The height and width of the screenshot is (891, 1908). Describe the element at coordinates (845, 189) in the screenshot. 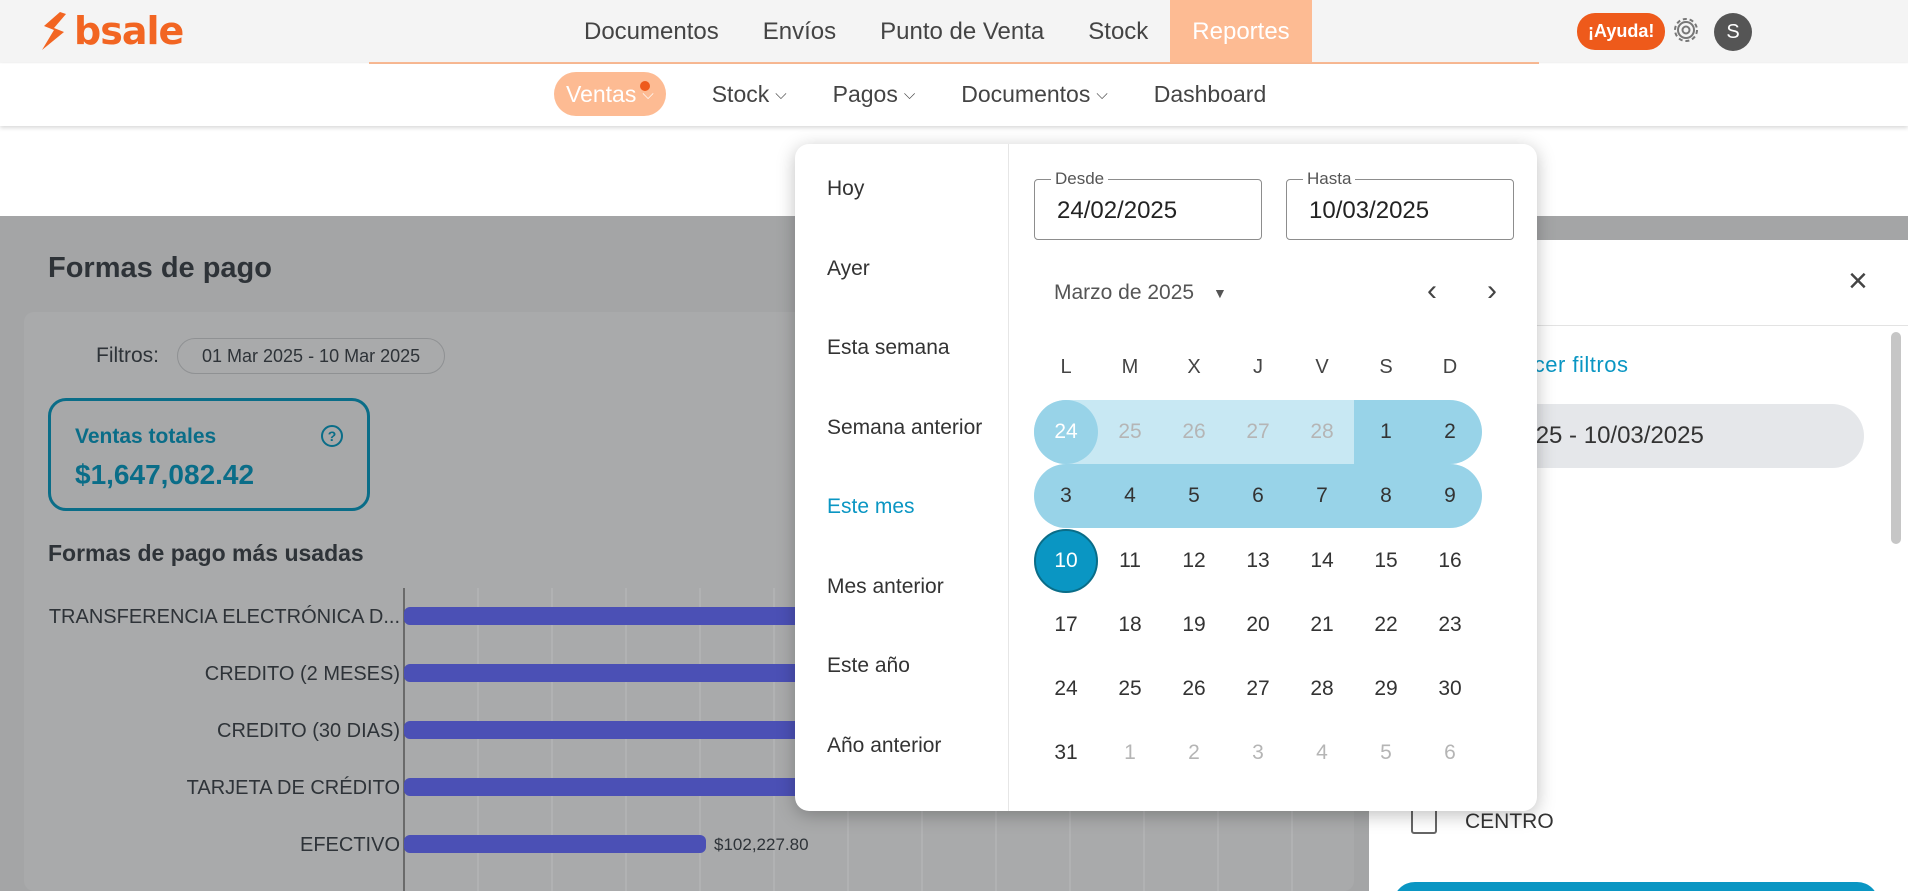

I see `preset-hoy: Hoy` at that location.